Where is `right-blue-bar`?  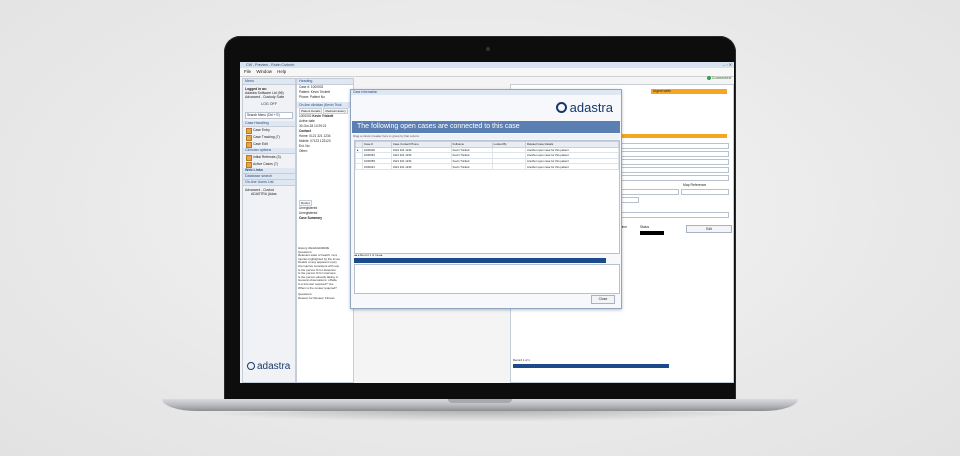 right-blue-bar is located at coordinates (591, 366).